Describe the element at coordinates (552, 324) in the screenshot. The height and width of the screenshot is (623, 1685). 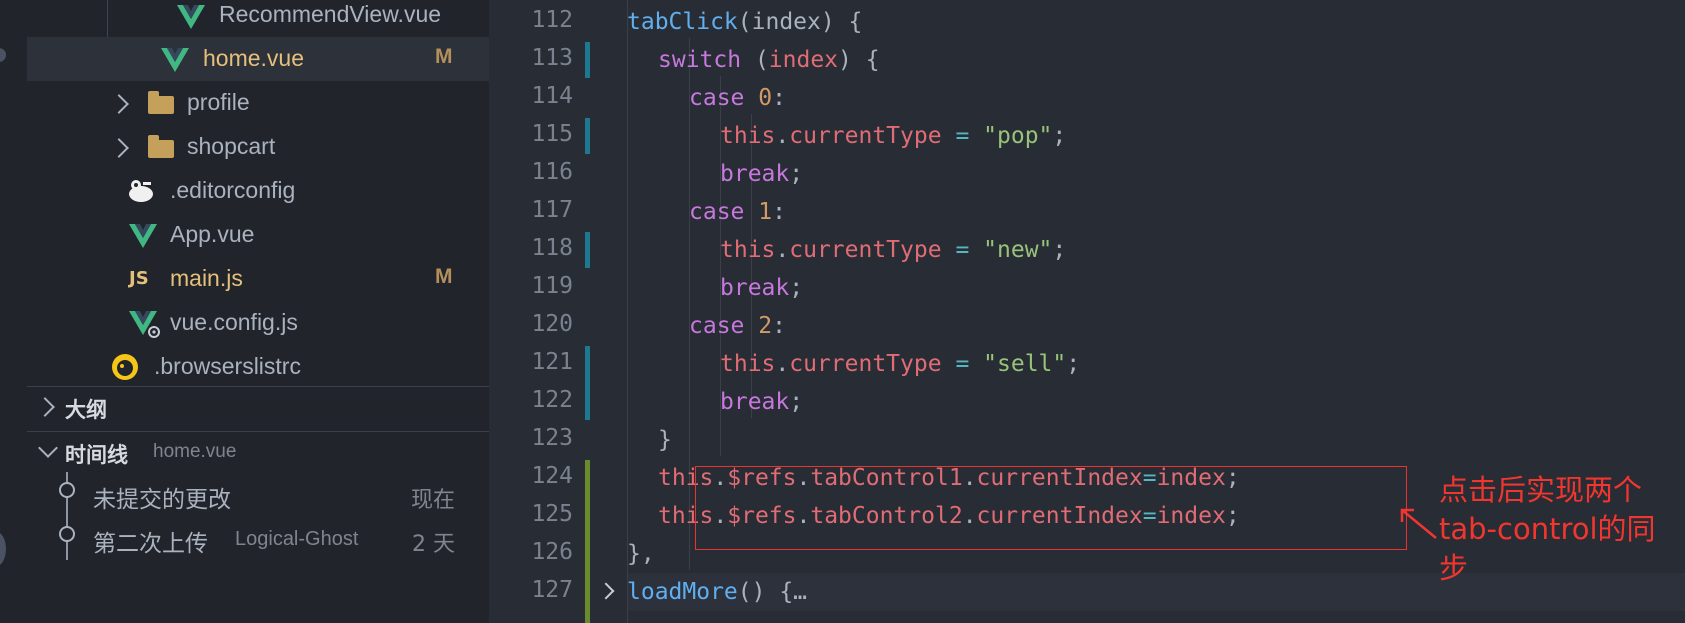
I see `line-number: 120` at that location.